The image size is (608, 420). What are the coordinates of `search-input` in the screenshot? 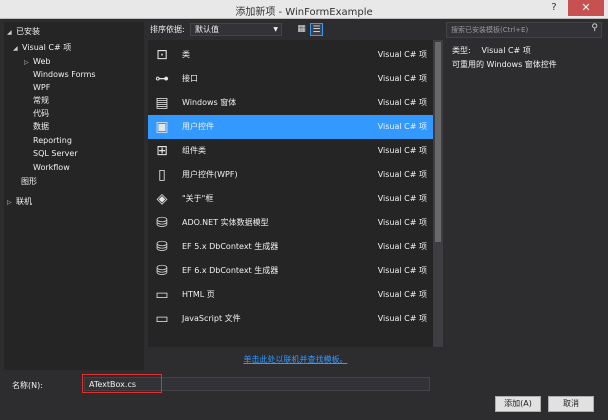 It's located at (515, 30).